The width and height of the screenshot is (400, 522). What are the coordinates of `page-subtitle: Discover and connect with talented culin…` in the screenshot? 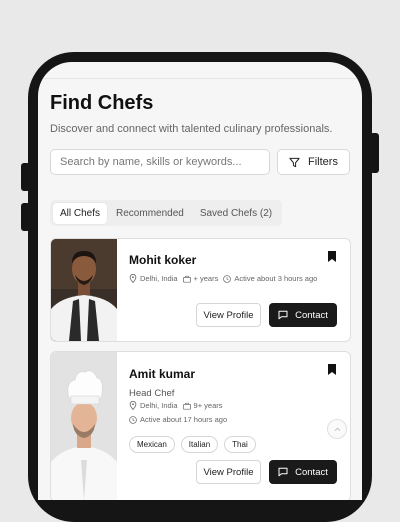 It's located at (191, 129).